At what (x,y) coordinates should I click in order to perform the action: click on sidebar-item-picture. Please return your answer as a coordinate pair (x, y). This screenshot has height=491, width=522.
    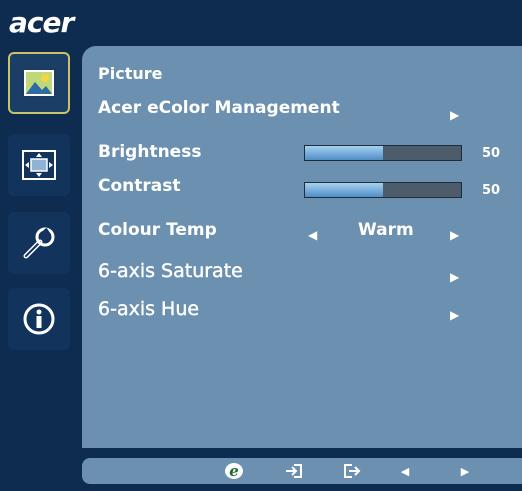
    Looking at the image, I should click on (39, 83).